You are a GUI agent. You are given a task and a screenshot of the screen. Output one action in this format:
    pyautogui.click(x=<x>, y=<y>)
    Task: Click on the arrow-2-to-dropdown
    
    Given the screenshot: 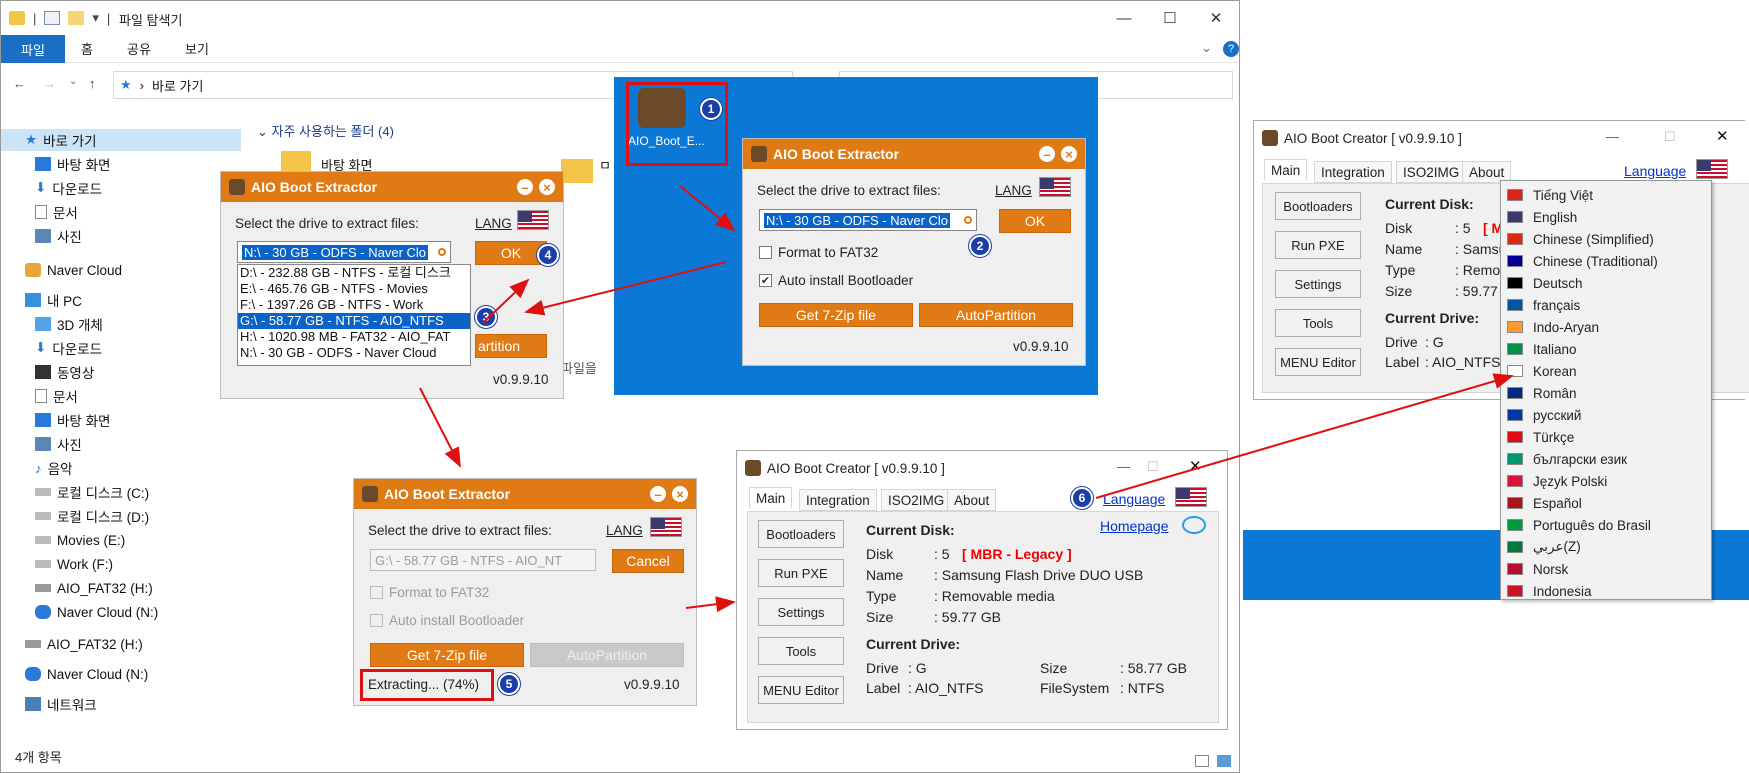 What is the action you would take?
    pyautogui.click(x=625, y=288)
    